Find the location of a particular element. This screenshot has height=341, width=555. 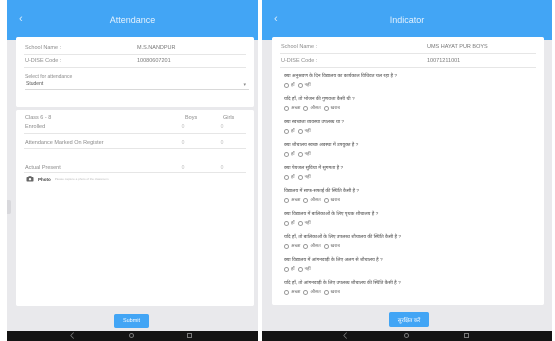

option-label: हाँ is located at coordinates (293, 176).